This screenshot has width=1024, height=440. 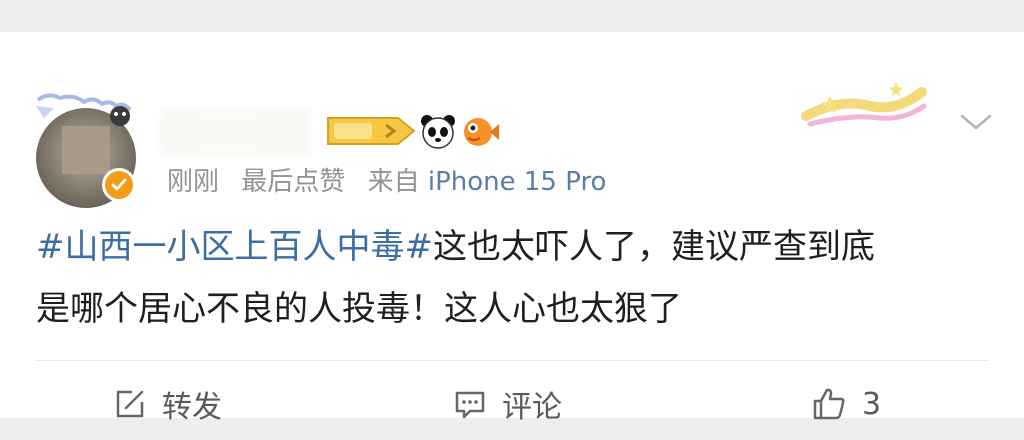 I want to click on source-label: 来自, so click(x=393, y=182).